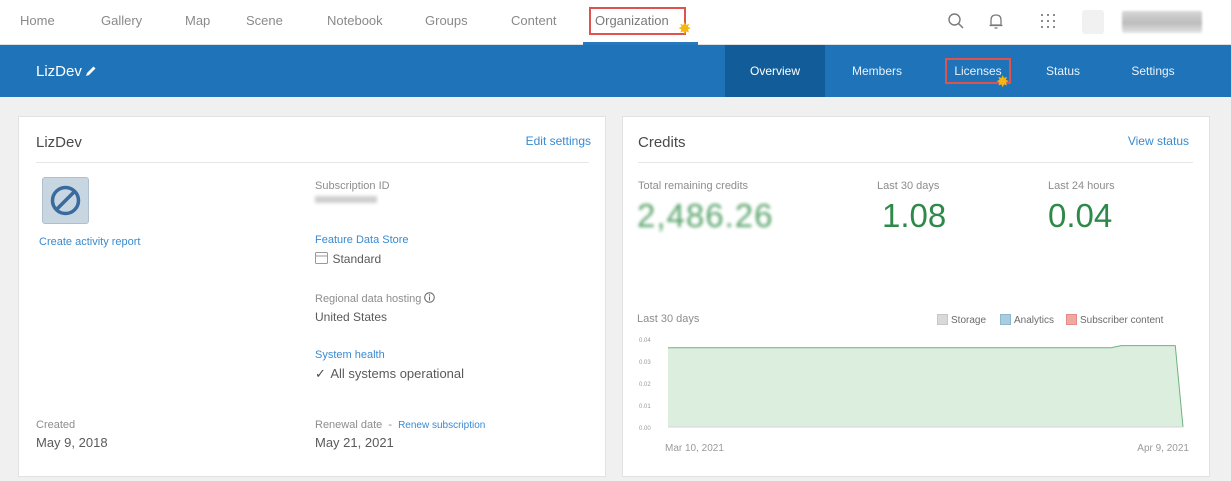 The height and width of the screenshot is (481, 1231). What do you see at coordinates (91, 73) in the screenshot?
I see `edit-pencil-icon` at bounding box center [91, 73].